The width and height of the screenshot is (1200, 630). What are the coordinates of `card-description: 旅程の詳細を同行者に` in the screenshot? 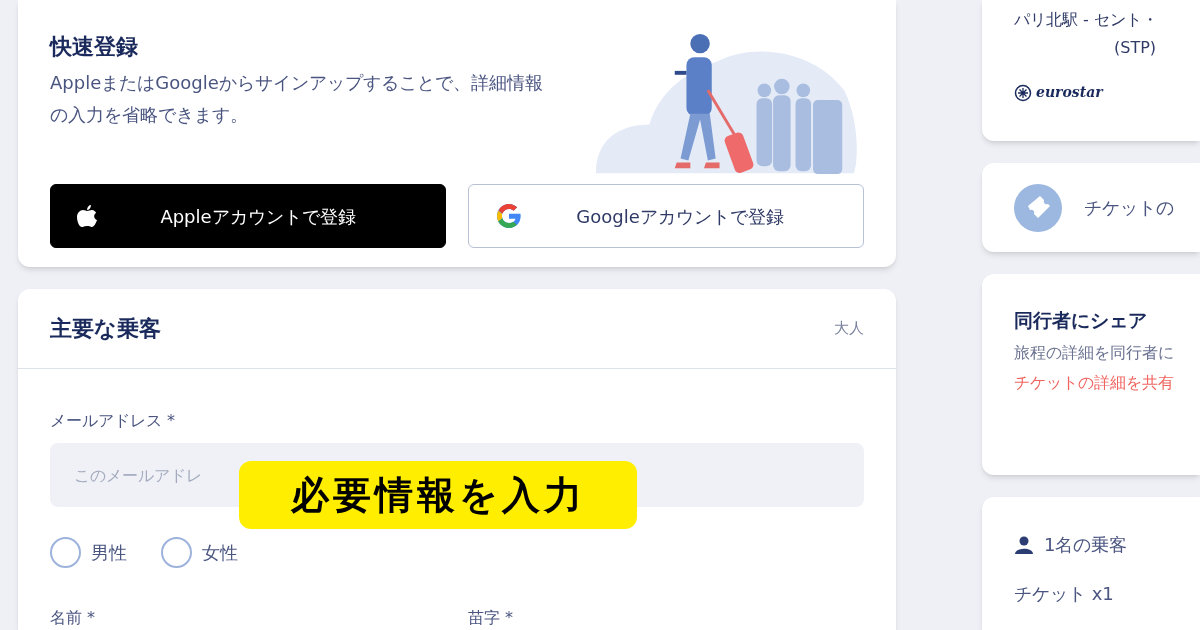 It's located at (1094, 352).